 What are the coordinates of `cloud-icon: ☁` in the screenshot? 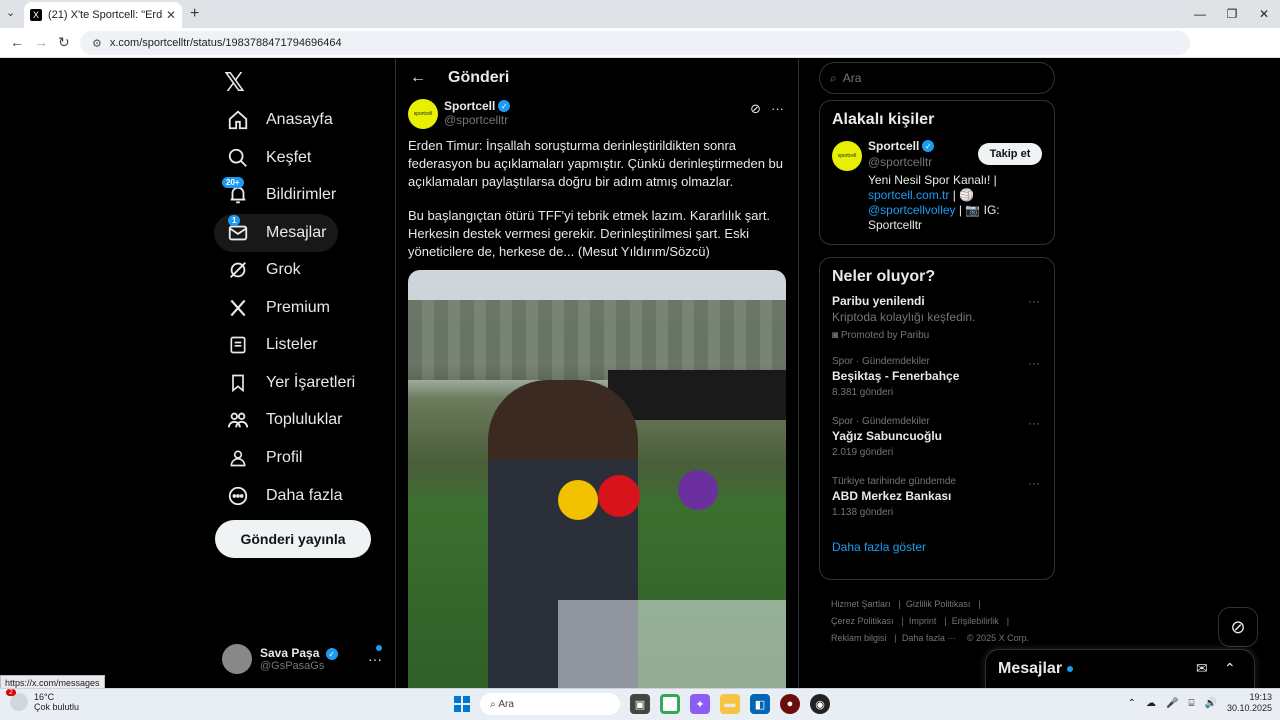 It's located at (1151, 703).